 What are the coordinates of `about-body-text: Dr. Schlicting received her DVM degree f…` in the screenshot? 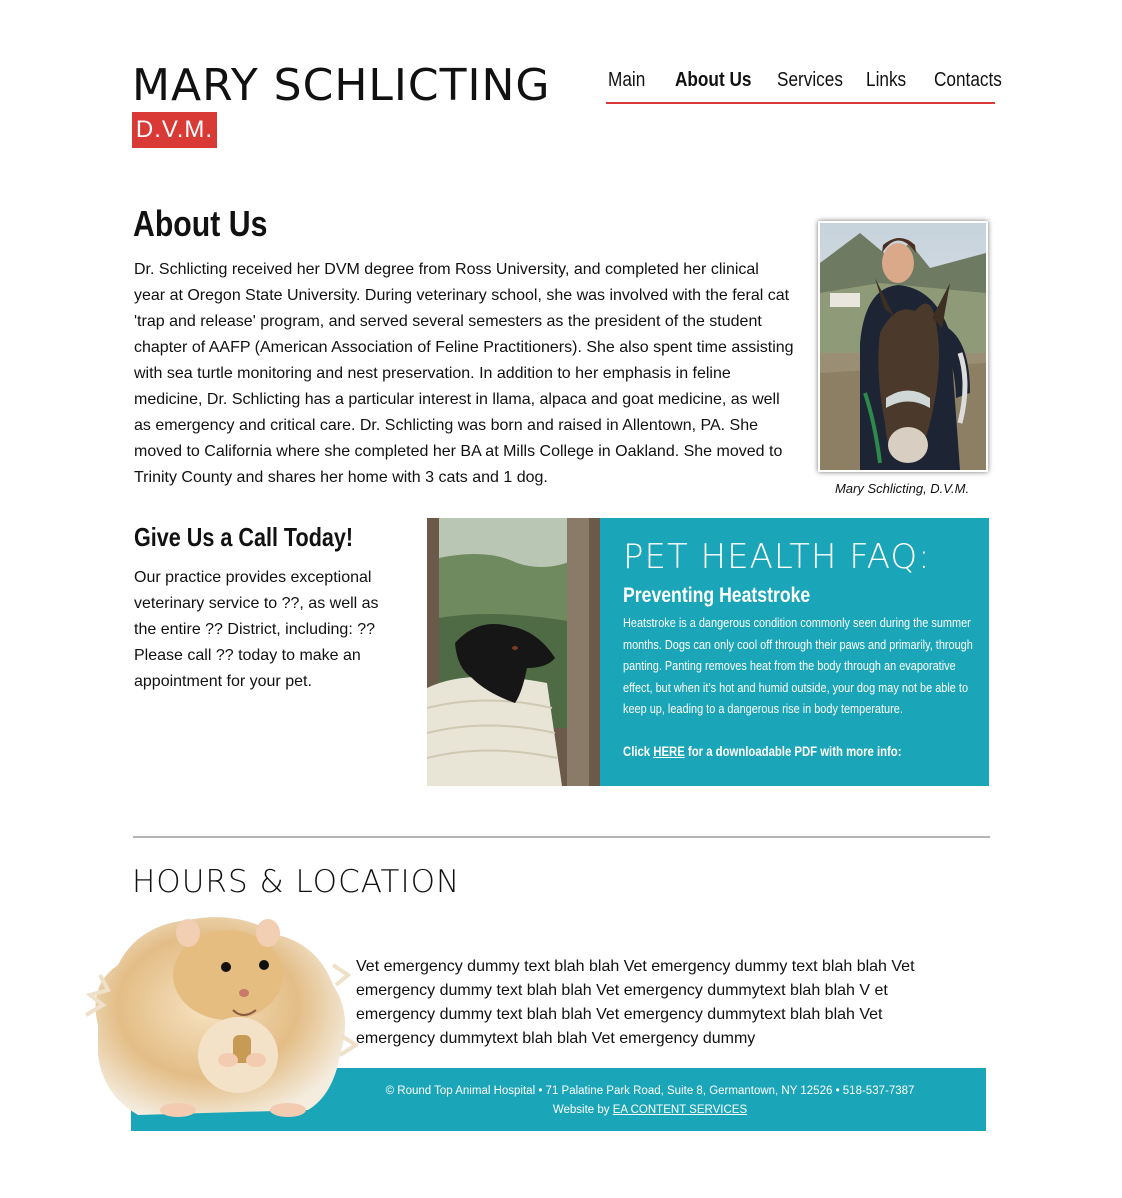 It's located at (464, 373).